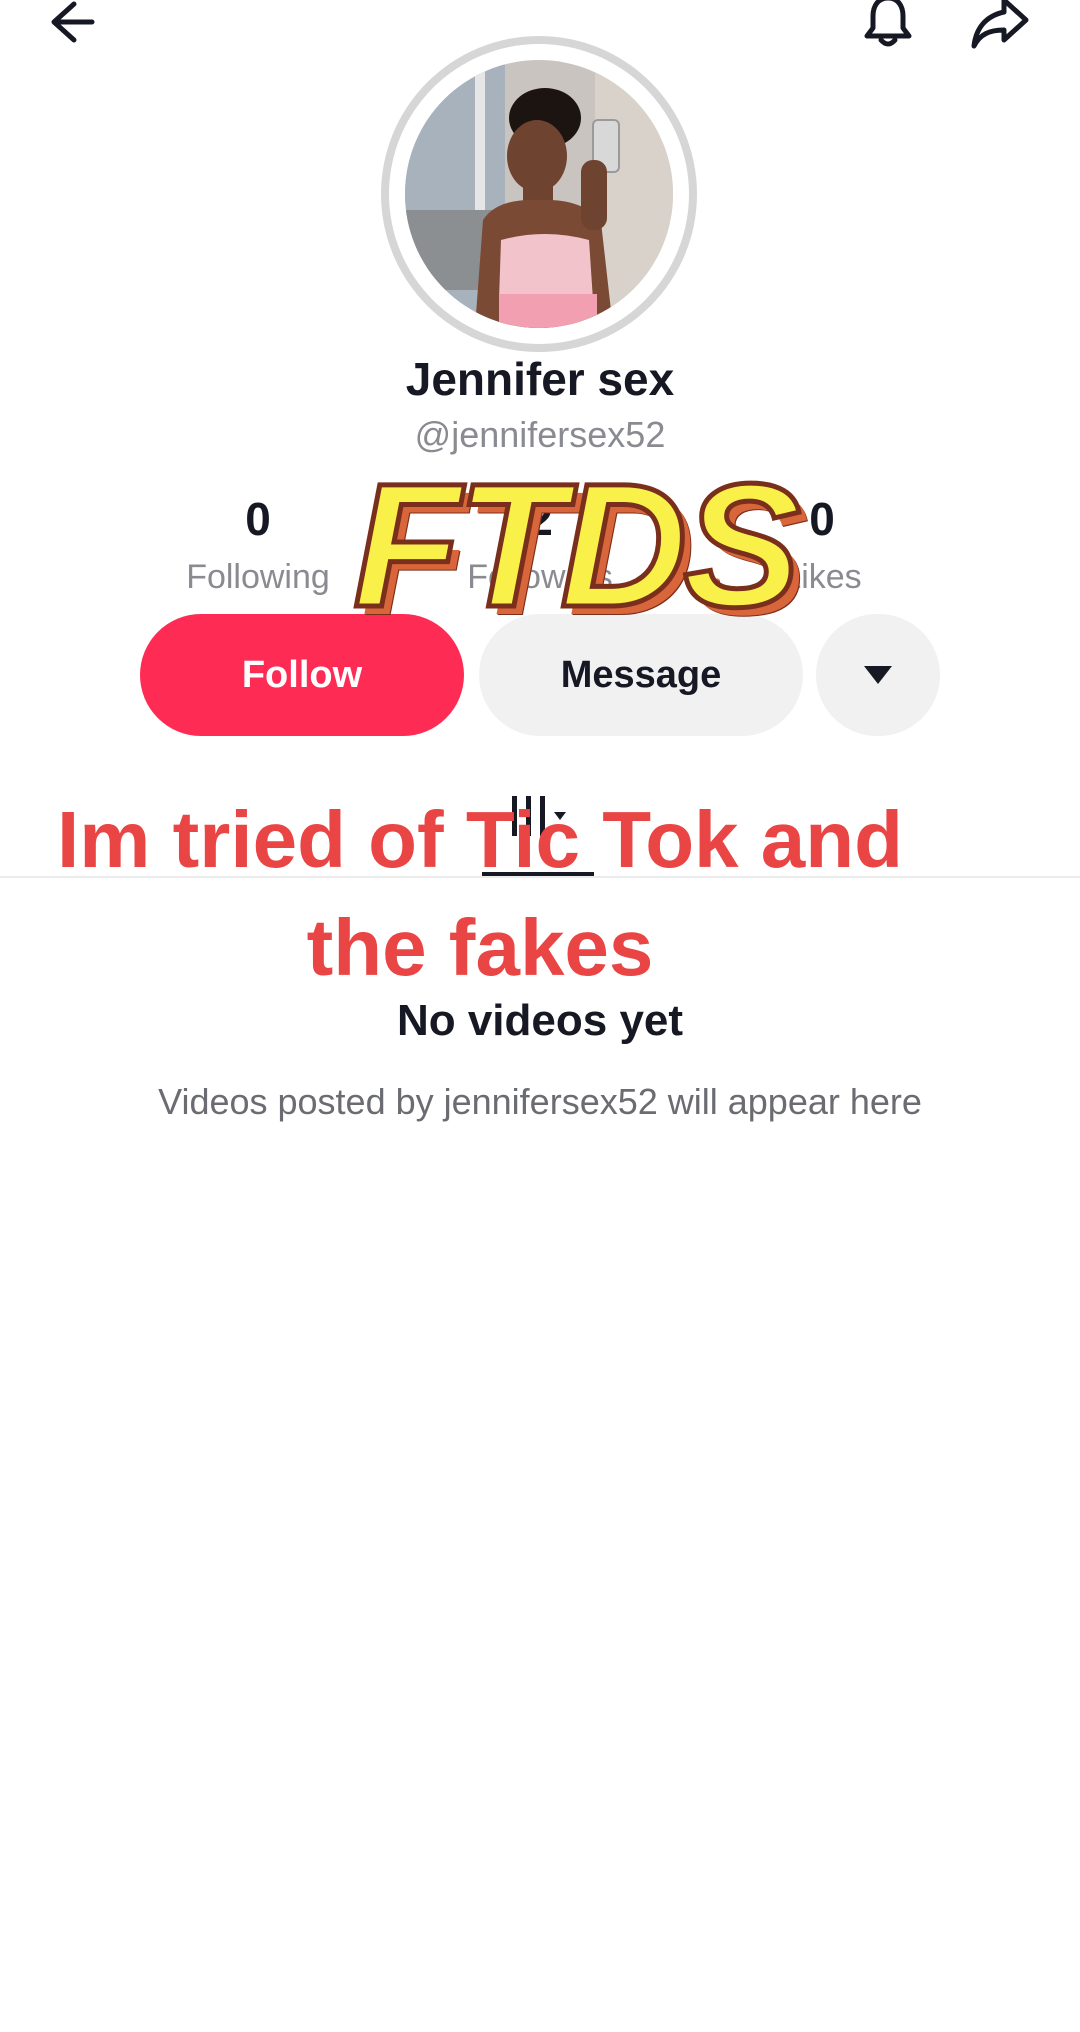 This screenshot has height=2032, width=1080. I want to click on stat-following-count: 0, so click(258, 519).